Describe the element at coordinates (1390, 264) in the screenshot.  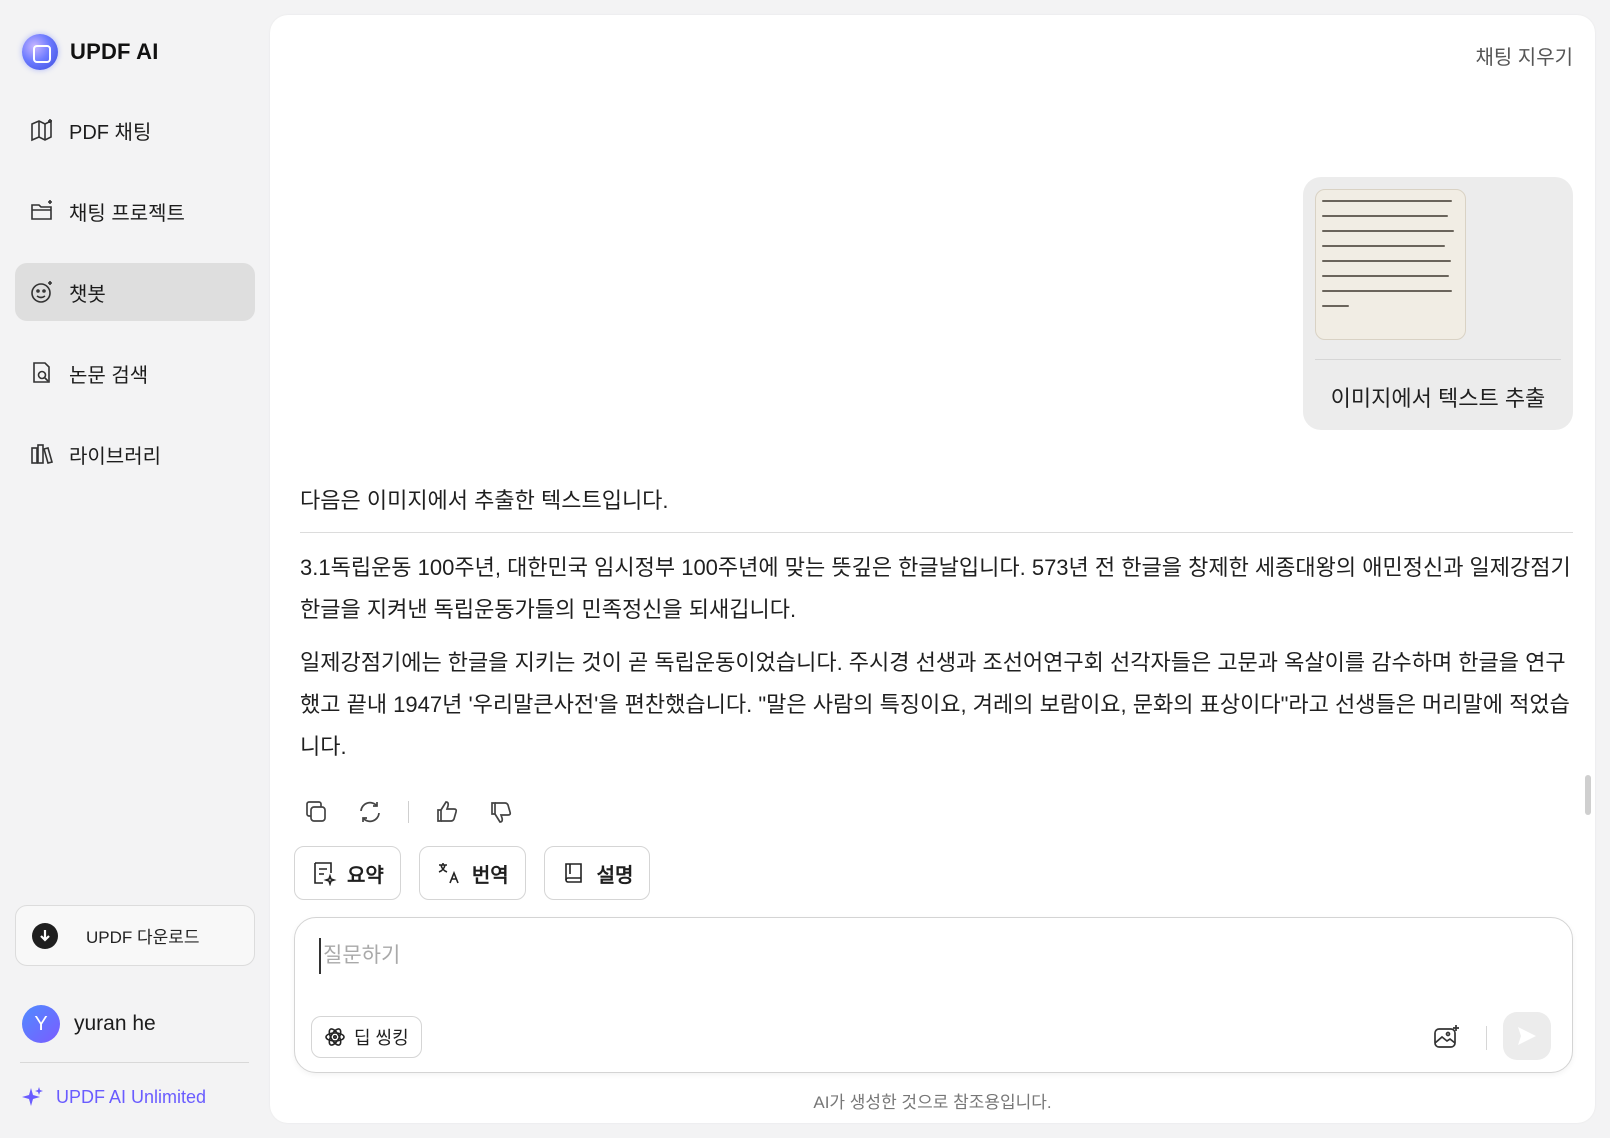
I see `attached-image-thumbnail` at that location.